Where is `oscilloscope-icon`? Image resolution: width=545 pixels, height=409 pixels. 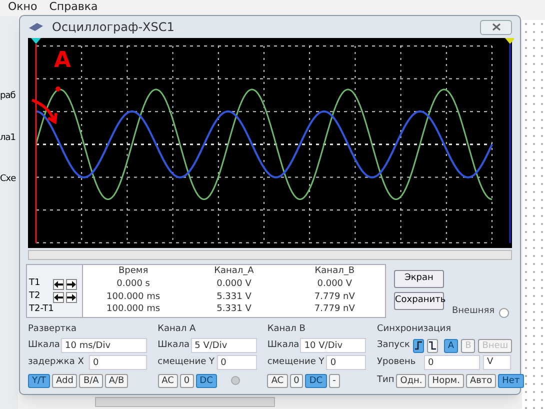 oscilloscope-icon is located at coordinates (36, 27).